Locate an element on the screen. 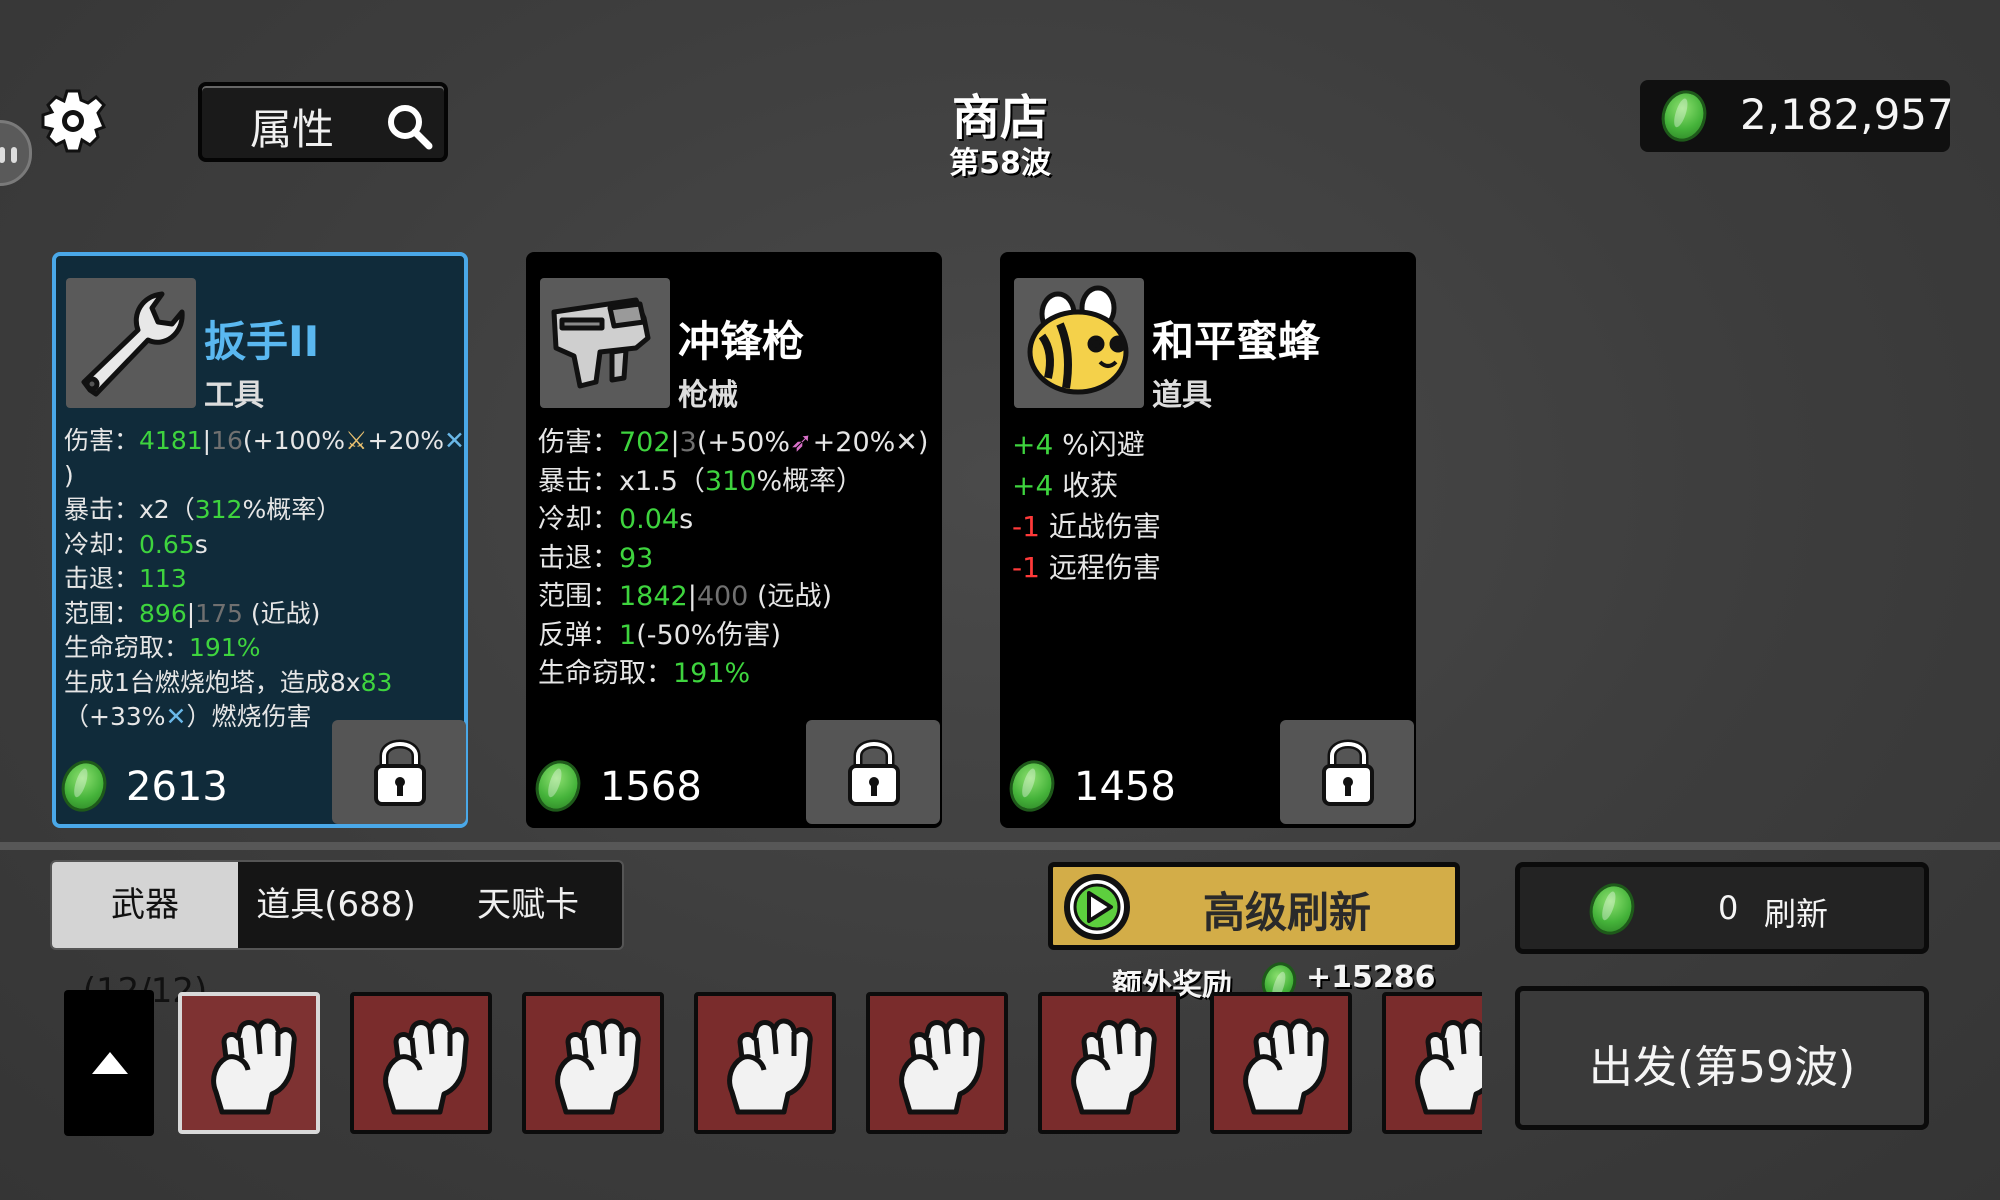 Image resolution: width=2000 pixels, height=1200 pixels. stat-crit: 暴击：x1.5（310%概率） is located at coordinates (701, 481).